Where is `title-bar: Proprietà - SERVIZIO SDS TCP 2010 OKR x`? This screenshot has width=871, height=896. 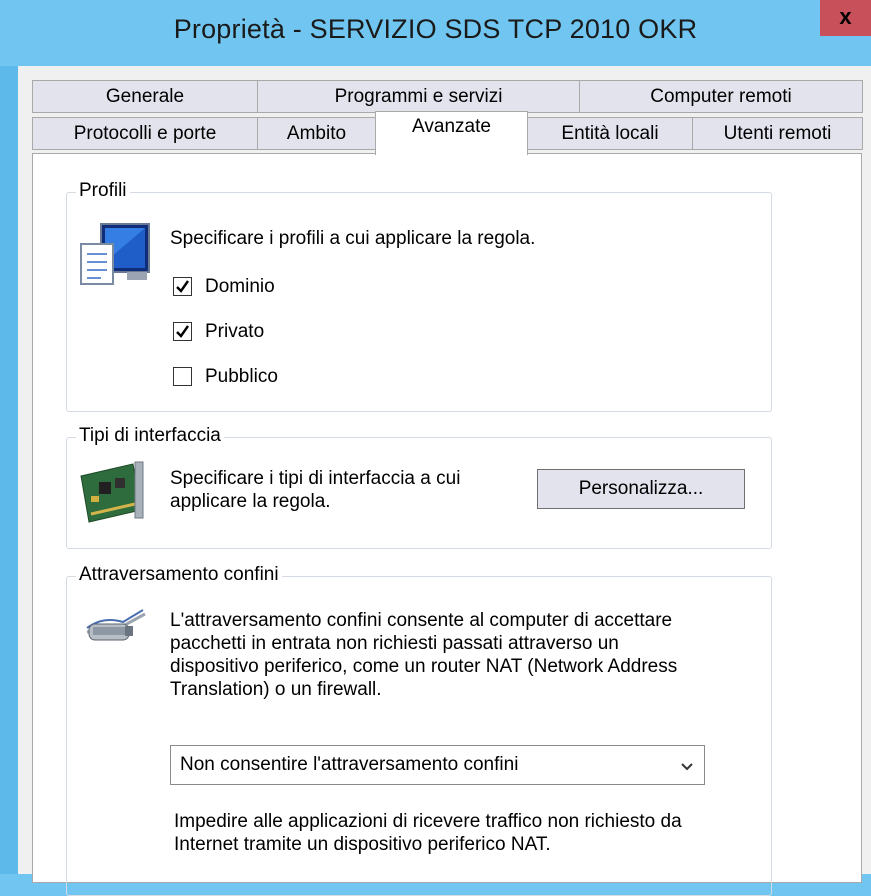
title-bar: Proprietà - SERVIZIO SDS TCP 2010 OKR x is located at coordinates (435, 33).